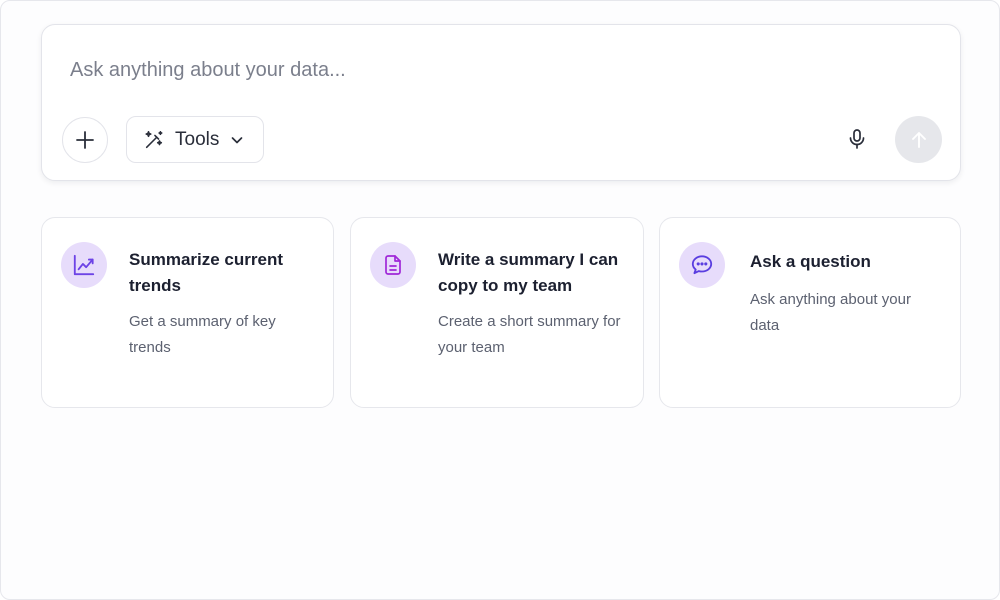 The width and height of the screenshot is (1000, 600). I want to click on suggestion-title: Ask a question, so click(810, 261).